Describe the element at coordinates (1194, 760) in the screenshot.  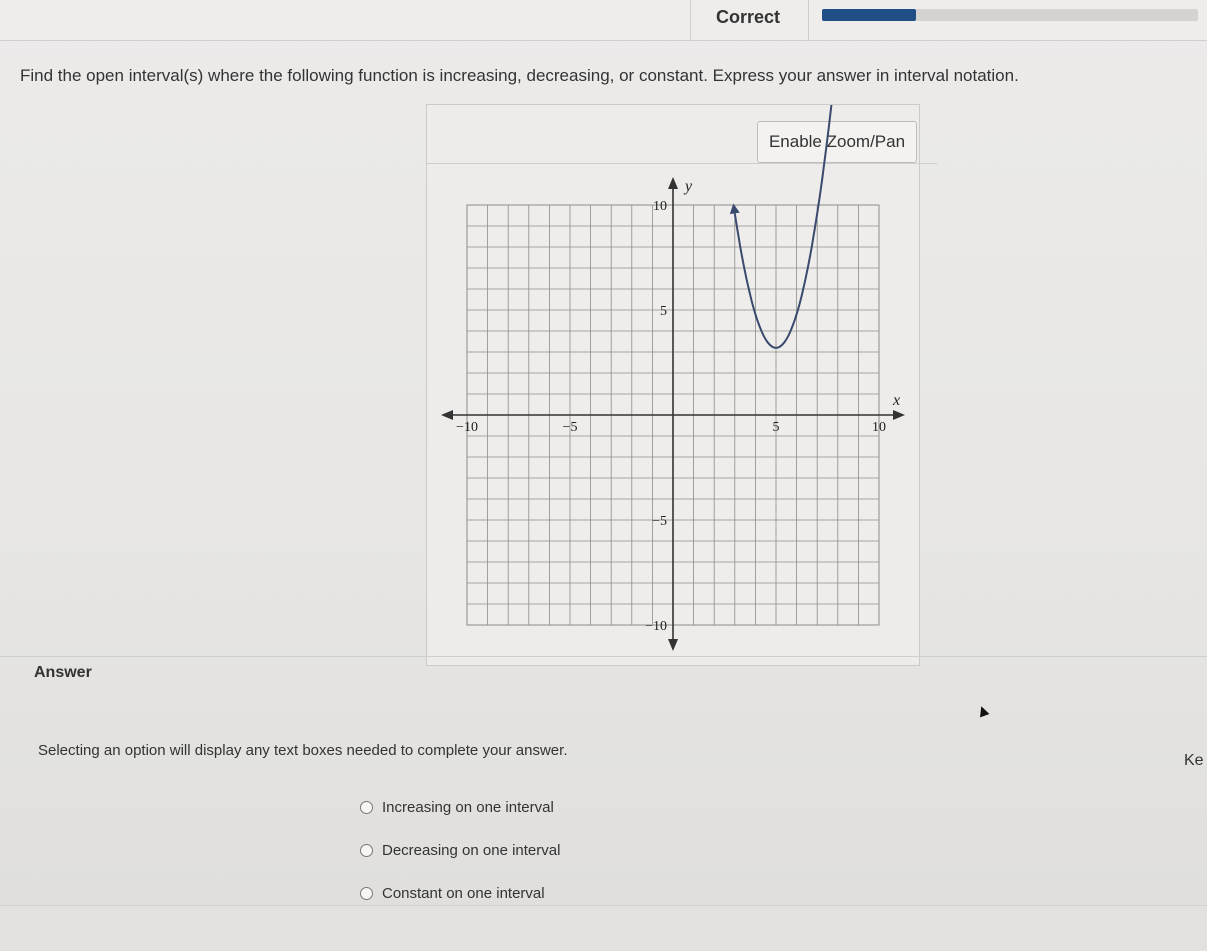
I see `side-text-truncated: Ke` at that location.